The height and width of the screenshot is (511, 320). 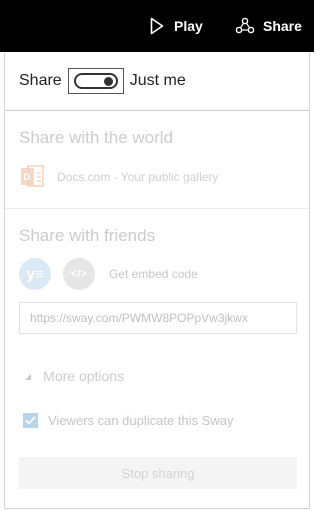 I want to click on share-url-field: https://sway.com/PWMW8POPpVw3jkwx, so click(x=158, y=318).